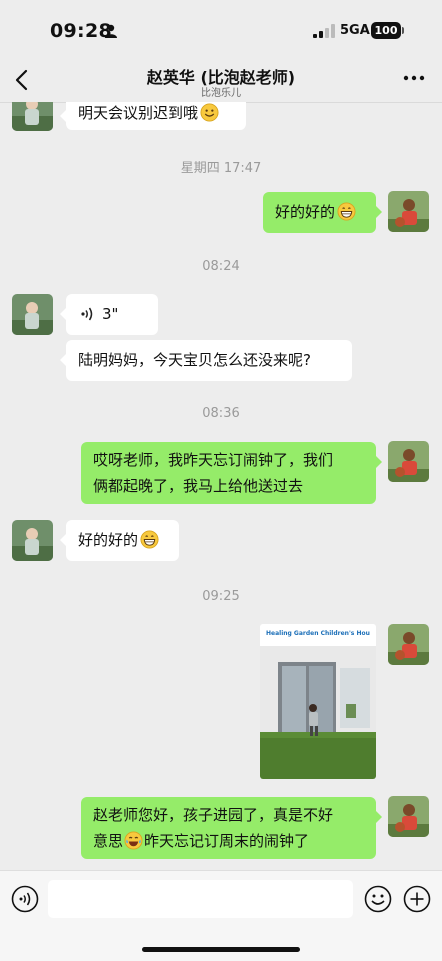 This screenshot has width=442, height=961. I want to click on chat-header: 赵英华 (比泡赵老师) 比泡乐儿, so click(221, 82).